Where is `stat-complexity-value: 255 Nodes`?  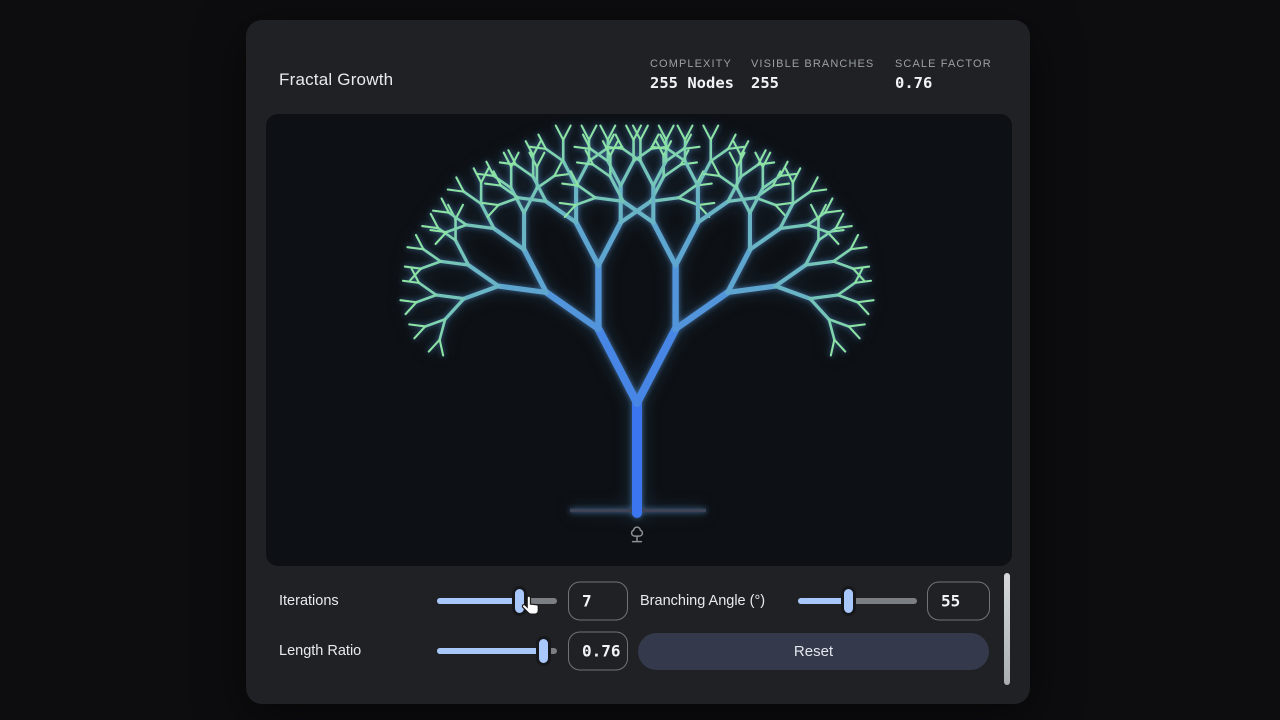
stat-complexity-value: 255 Nodes is located at coordinates (692, 83).